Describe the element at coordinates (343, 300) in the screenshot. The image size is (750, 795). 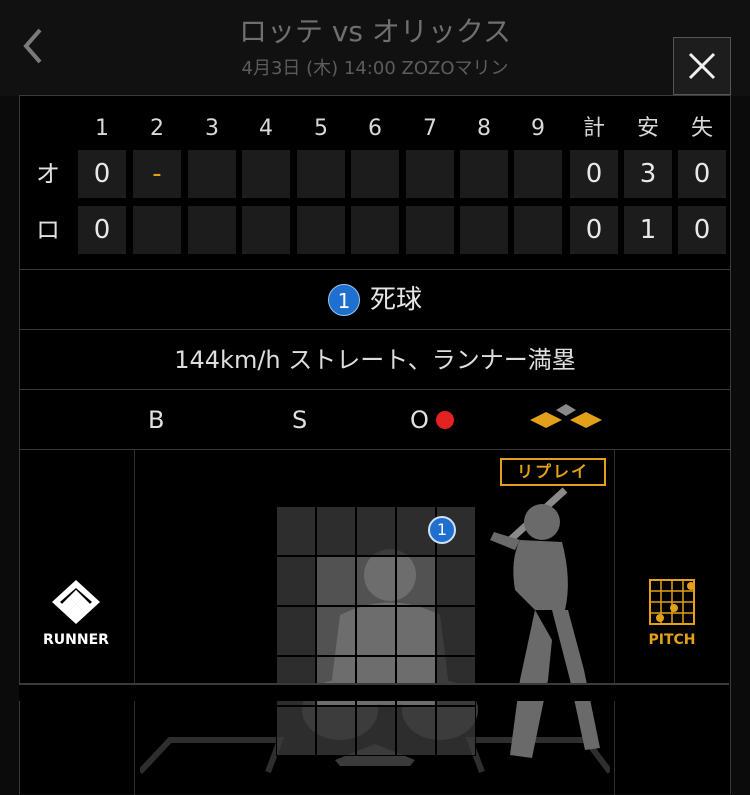
I see `pitch-number-badge: 1` at that location.